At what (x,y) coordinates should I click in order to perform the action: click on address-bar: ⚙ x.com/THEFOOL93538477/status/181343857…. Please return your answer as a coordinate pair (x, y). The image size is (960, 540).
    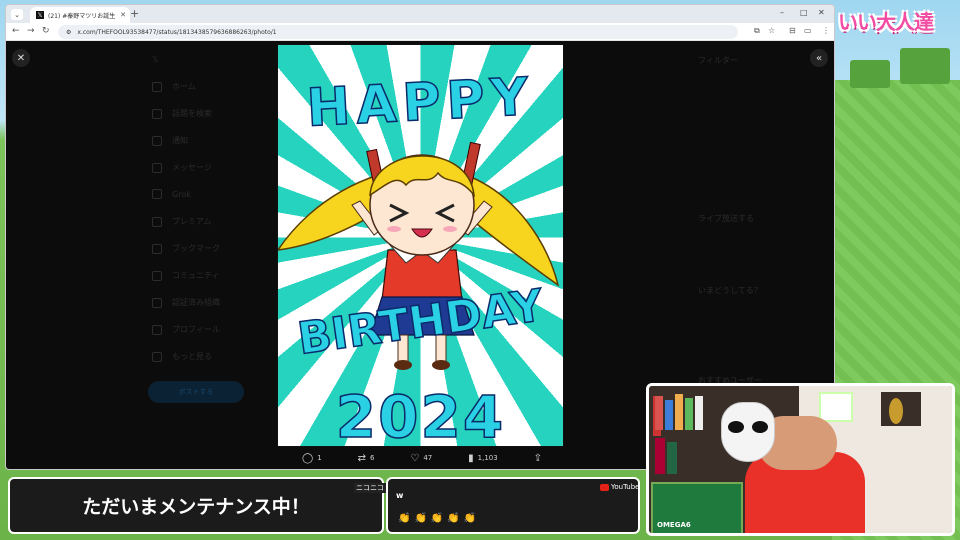
    Looking at the image, I should click on (398, 32).